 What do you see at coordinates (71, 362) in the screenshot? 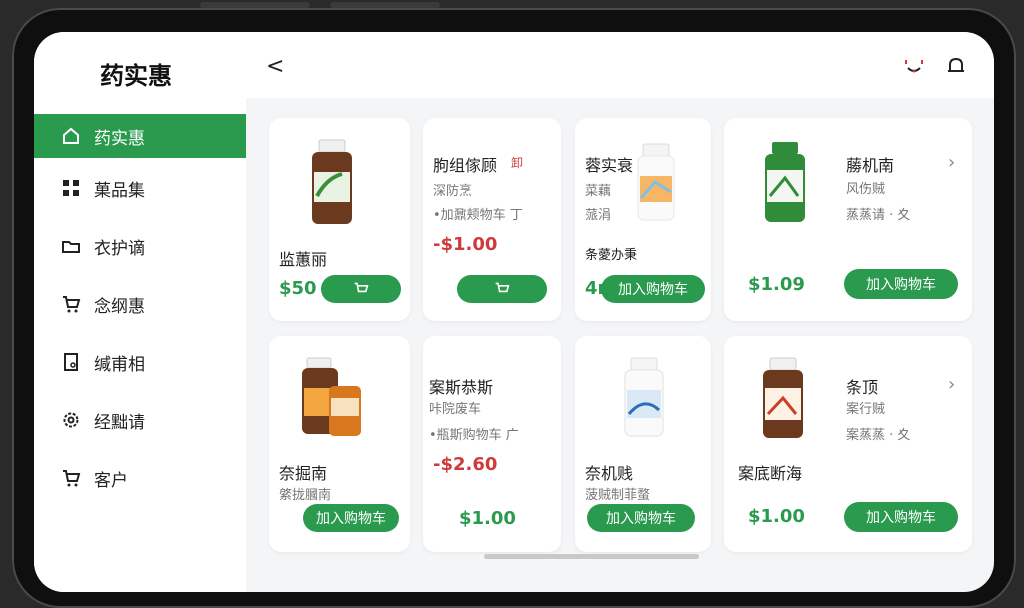
I see `document-icon` at bounding box center [71, 362].